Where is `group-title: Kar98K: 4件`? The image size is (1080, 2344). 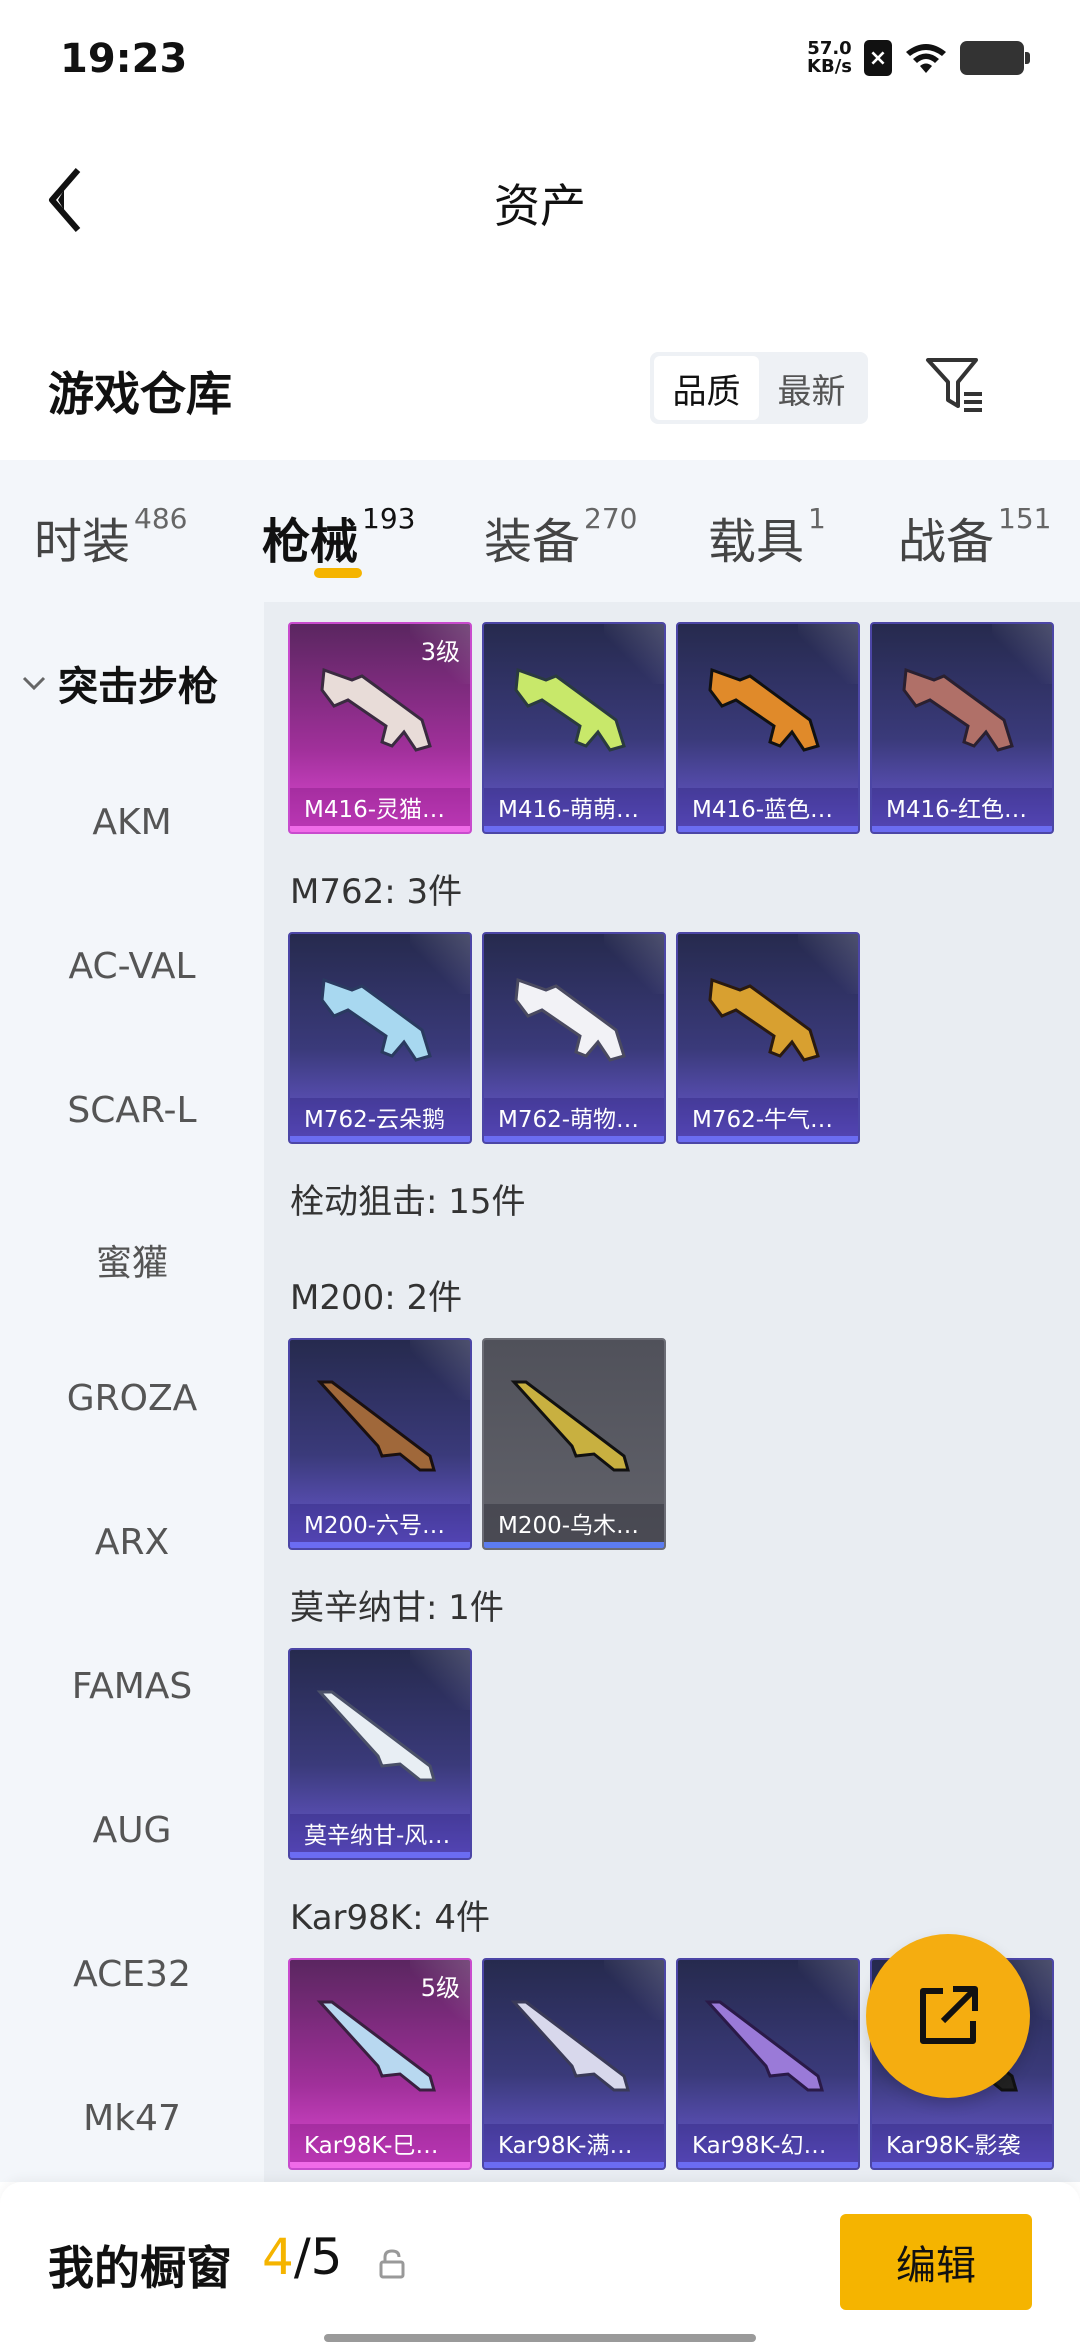
group-title: Kar98K: 4件 is located at coordinates (390, 1918).